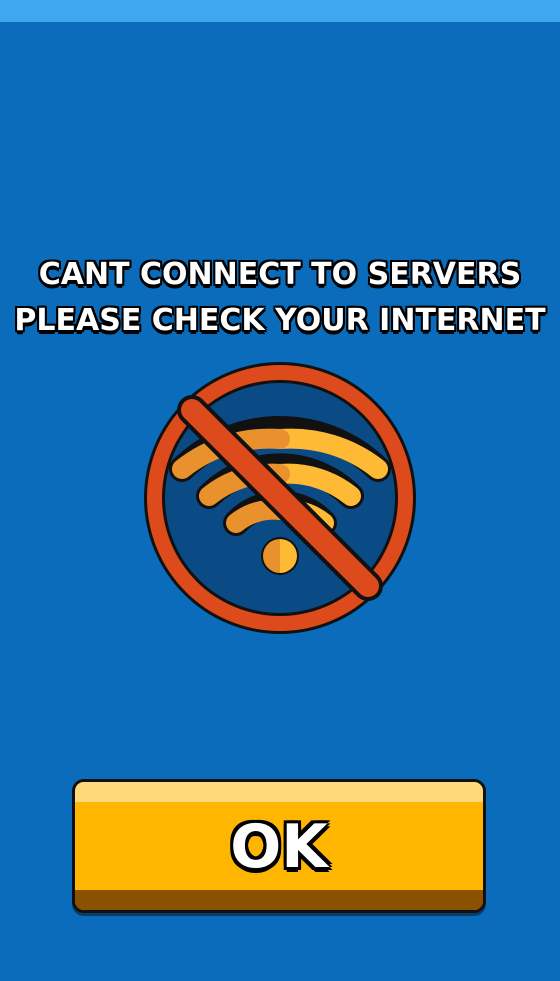 The image size is (560, 981). I want to click on ok-button-label: OK, so click(279, 847).